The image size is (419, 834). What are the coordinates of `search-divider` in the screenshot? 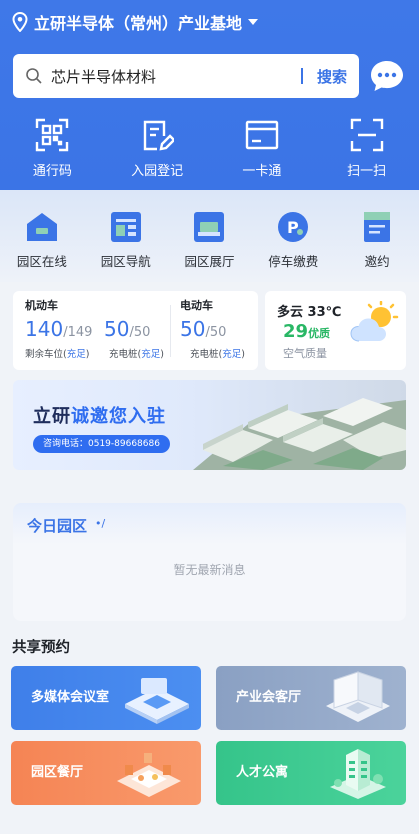 It's located at (301, 76).